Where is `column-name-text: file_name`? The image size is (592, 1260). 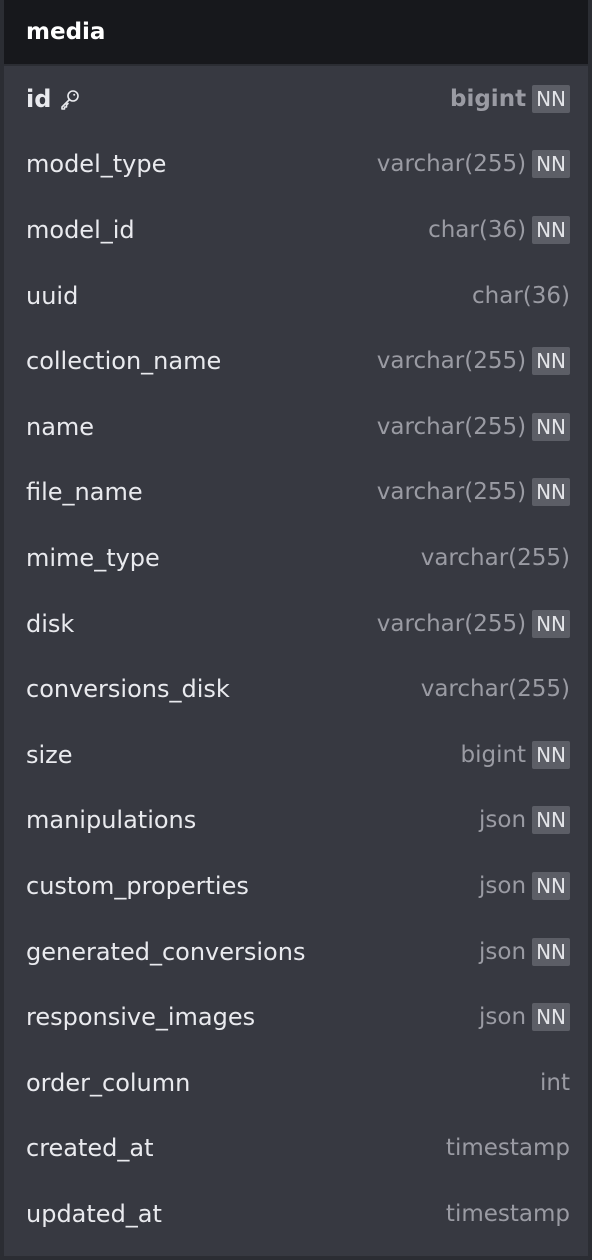 column-name-text: file_name is located at coordinates (84, 492).